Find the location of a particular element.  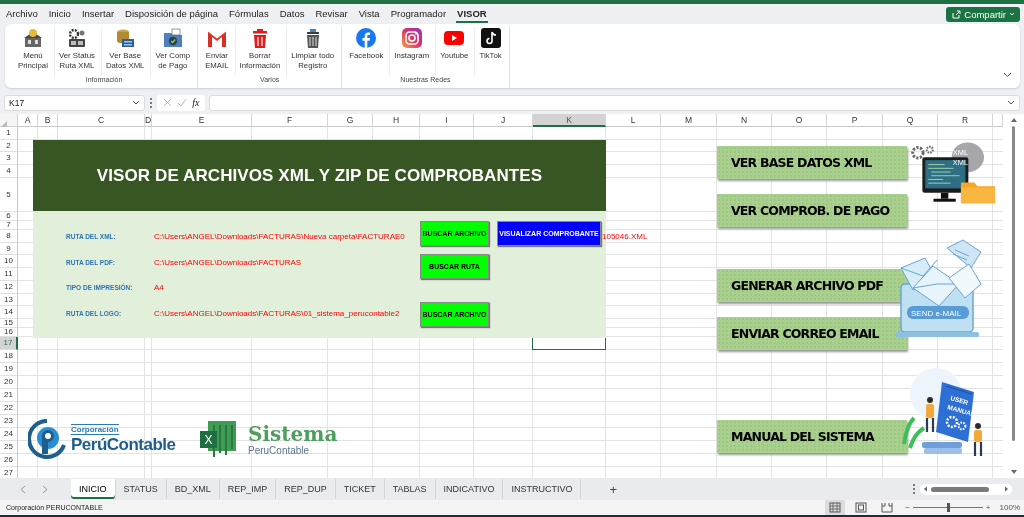

sheet-tab: TABLAS is located at coordinates (410, 489).